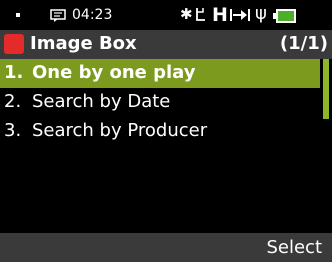 This screenshot has height=262, width=332. Describe the element at coordinates (294, 248) in the screenshot. I see `select-softkey: Select` at that location.